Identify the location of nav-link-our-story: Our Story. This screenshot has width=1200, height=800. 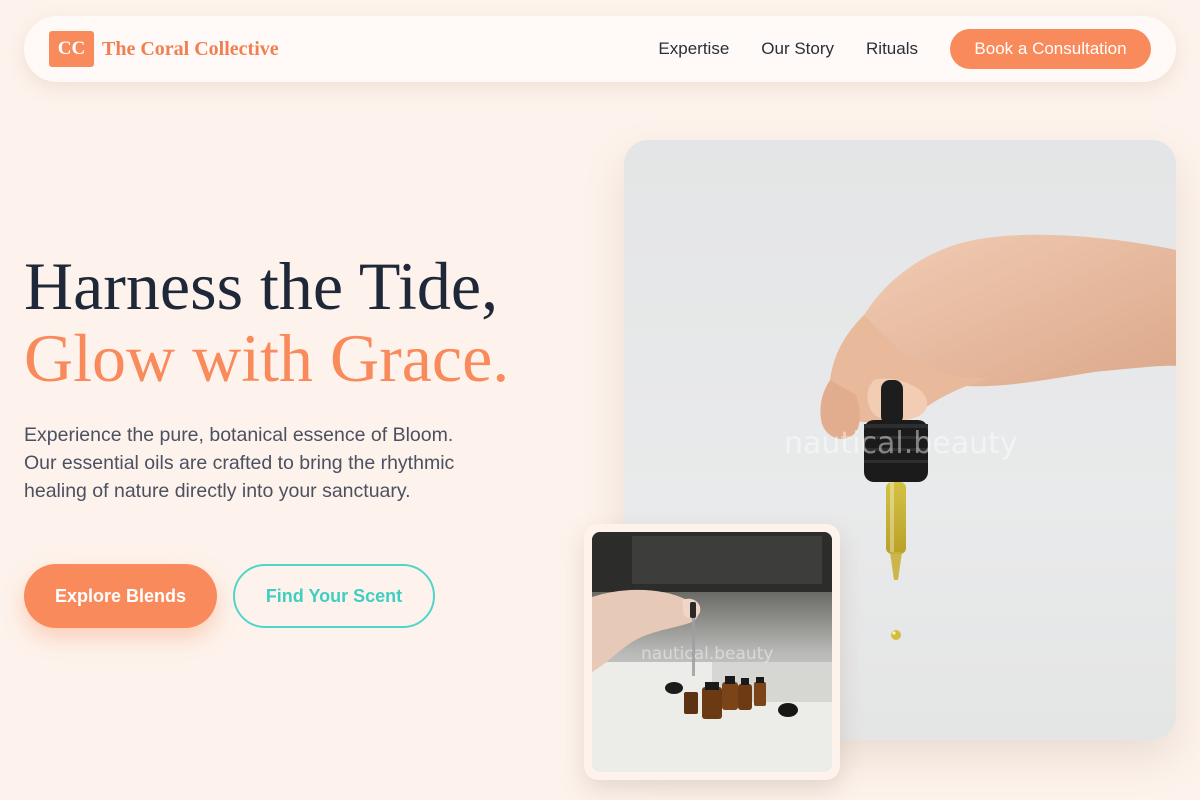
(797, 49).